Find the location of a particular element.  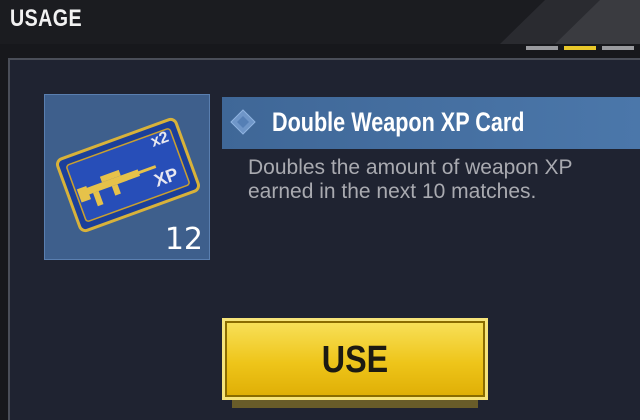

item-tile: x2 XP 12 is located at coordinates (127, 177).